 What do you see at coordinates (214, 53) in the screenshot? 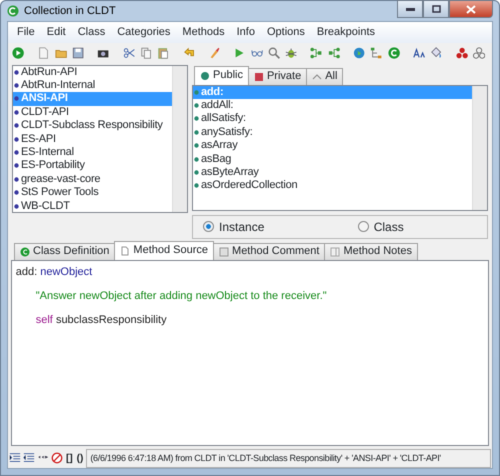
I see `brush-icon` at bounding box center [214, 53].